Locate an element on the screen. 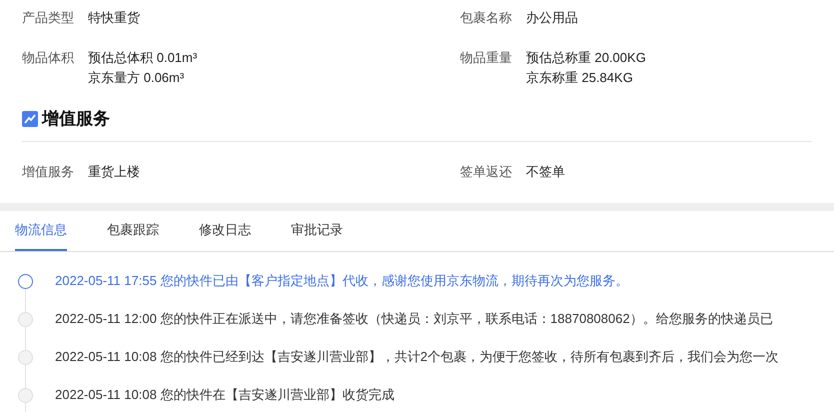 This screenshot has width=834, height=412. chart-icon is located at coordinates (30, 119).